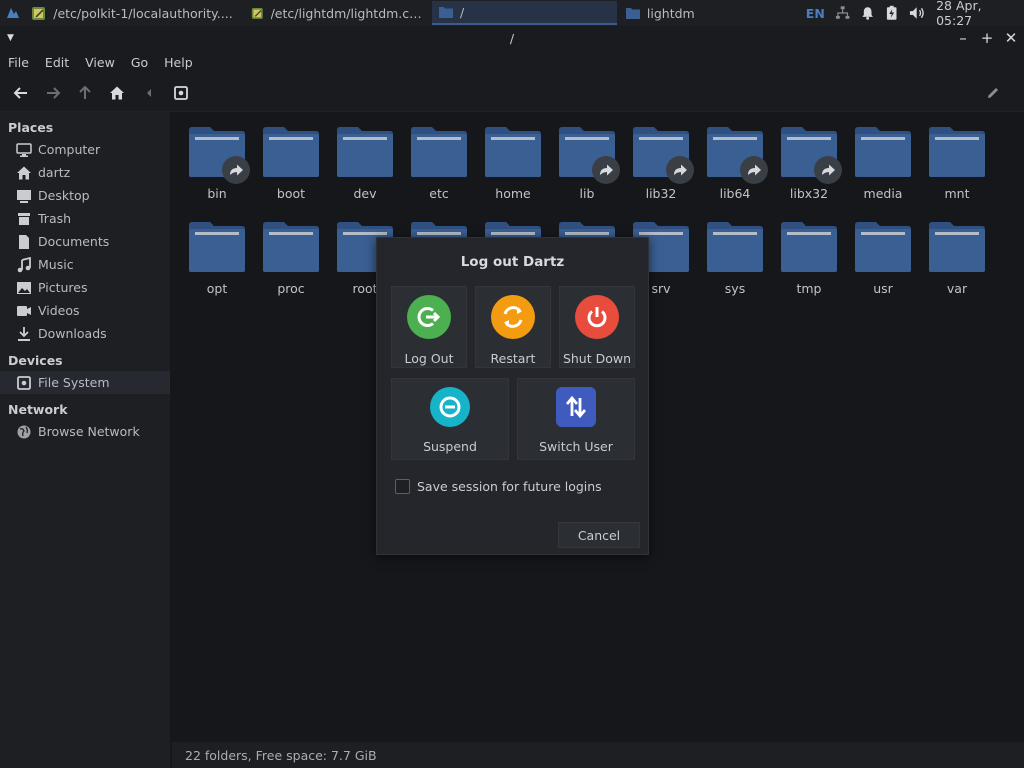  Describe the element at coordinates (365, 163) in the screenshot. I see `folder-item: dev` at that location.